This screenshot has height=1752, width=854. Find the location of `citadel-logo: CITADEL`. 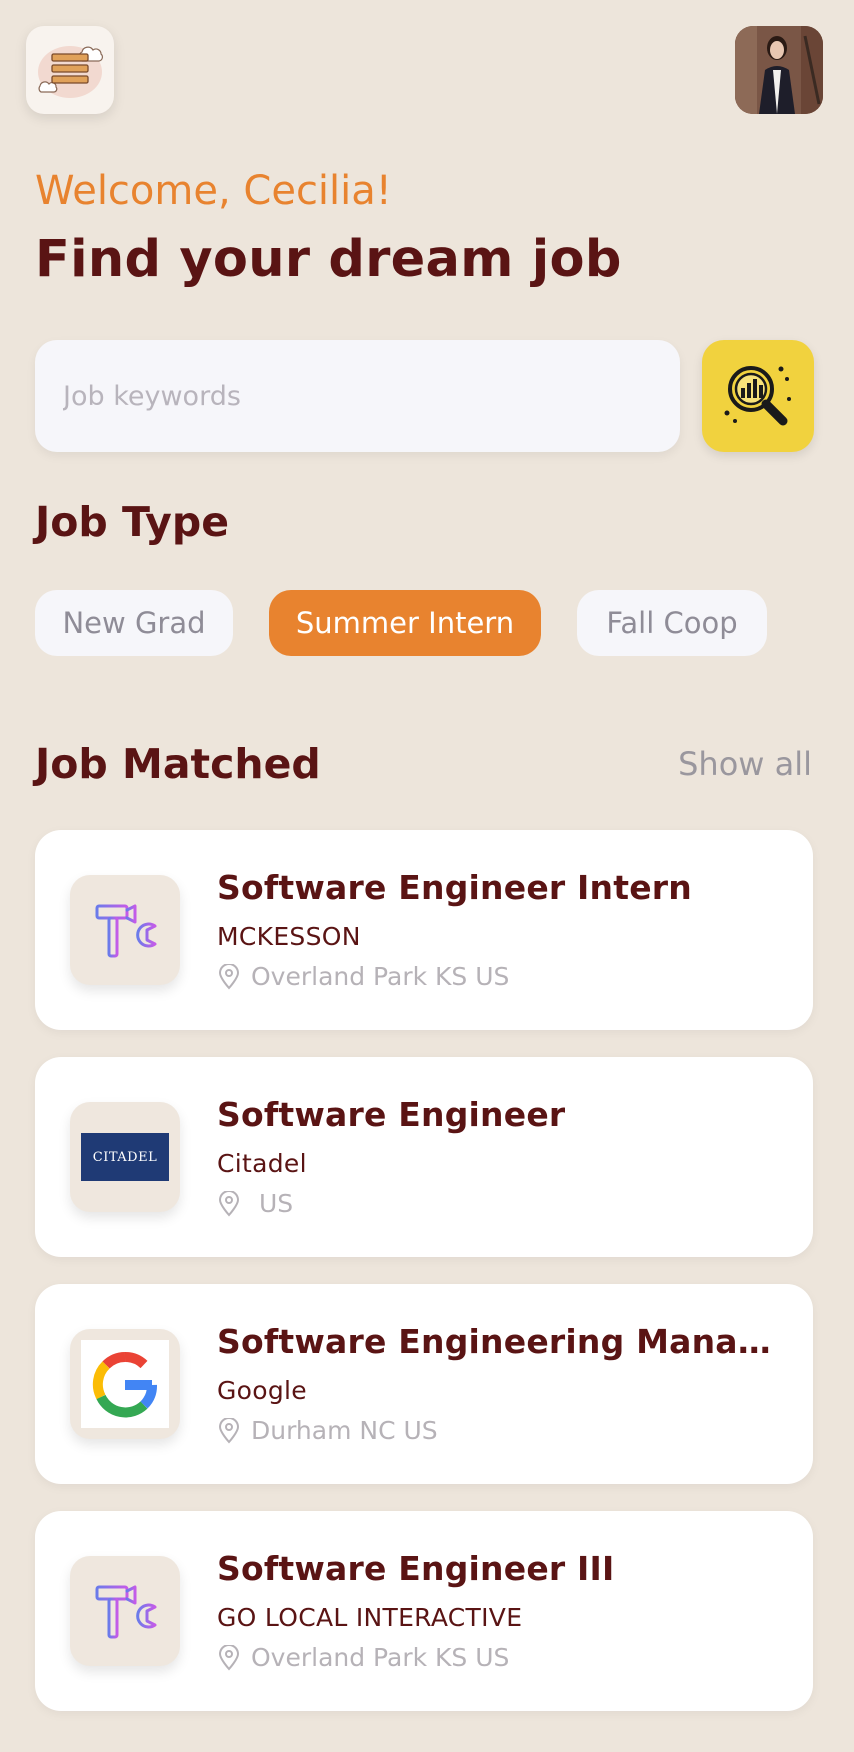

citadel-logo: CITADEL is located at coordinates (125, 1157).